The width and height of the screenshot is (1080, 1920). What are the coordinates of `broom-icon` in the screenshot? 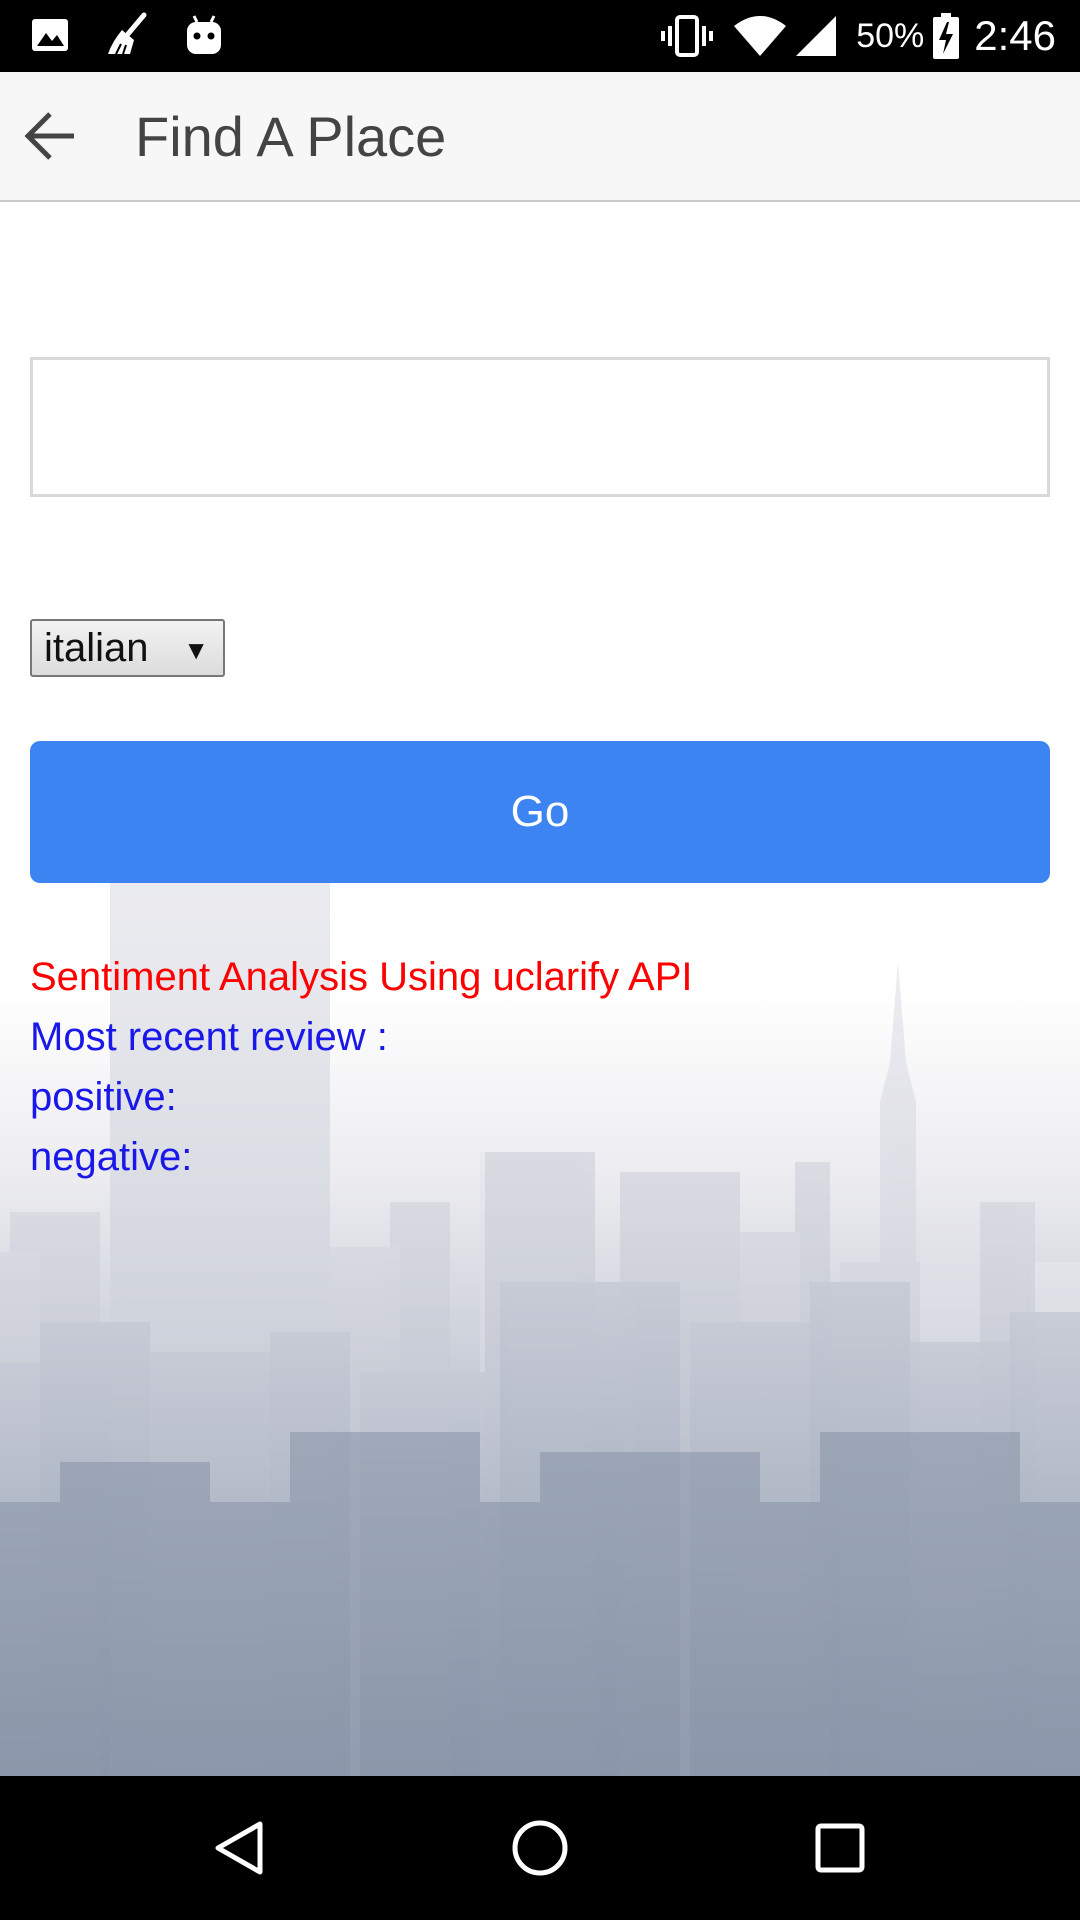 It's located at (127, 35).